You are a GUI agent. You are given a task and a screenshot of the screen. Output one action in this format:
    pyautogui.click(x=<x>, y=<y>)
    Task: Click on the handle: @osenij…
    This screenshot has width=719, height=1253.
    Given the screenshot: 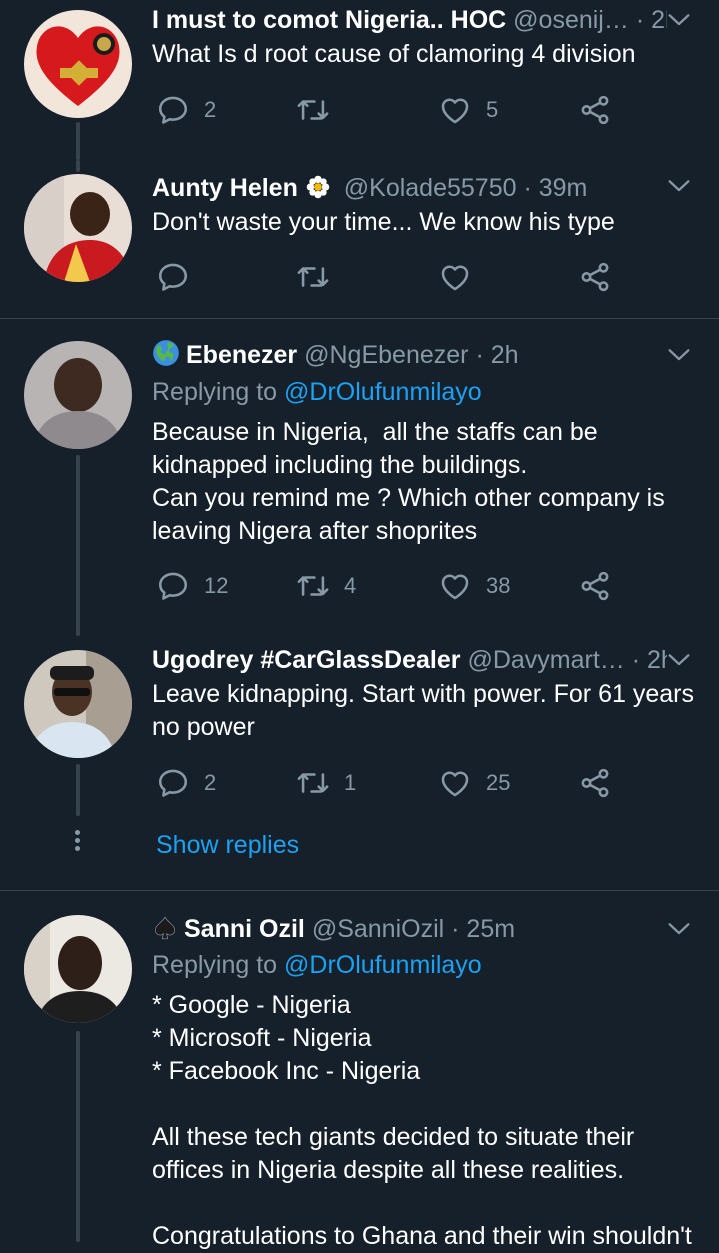 What is the action you would take?
    pyautogui.click(x=571, y=20)
    